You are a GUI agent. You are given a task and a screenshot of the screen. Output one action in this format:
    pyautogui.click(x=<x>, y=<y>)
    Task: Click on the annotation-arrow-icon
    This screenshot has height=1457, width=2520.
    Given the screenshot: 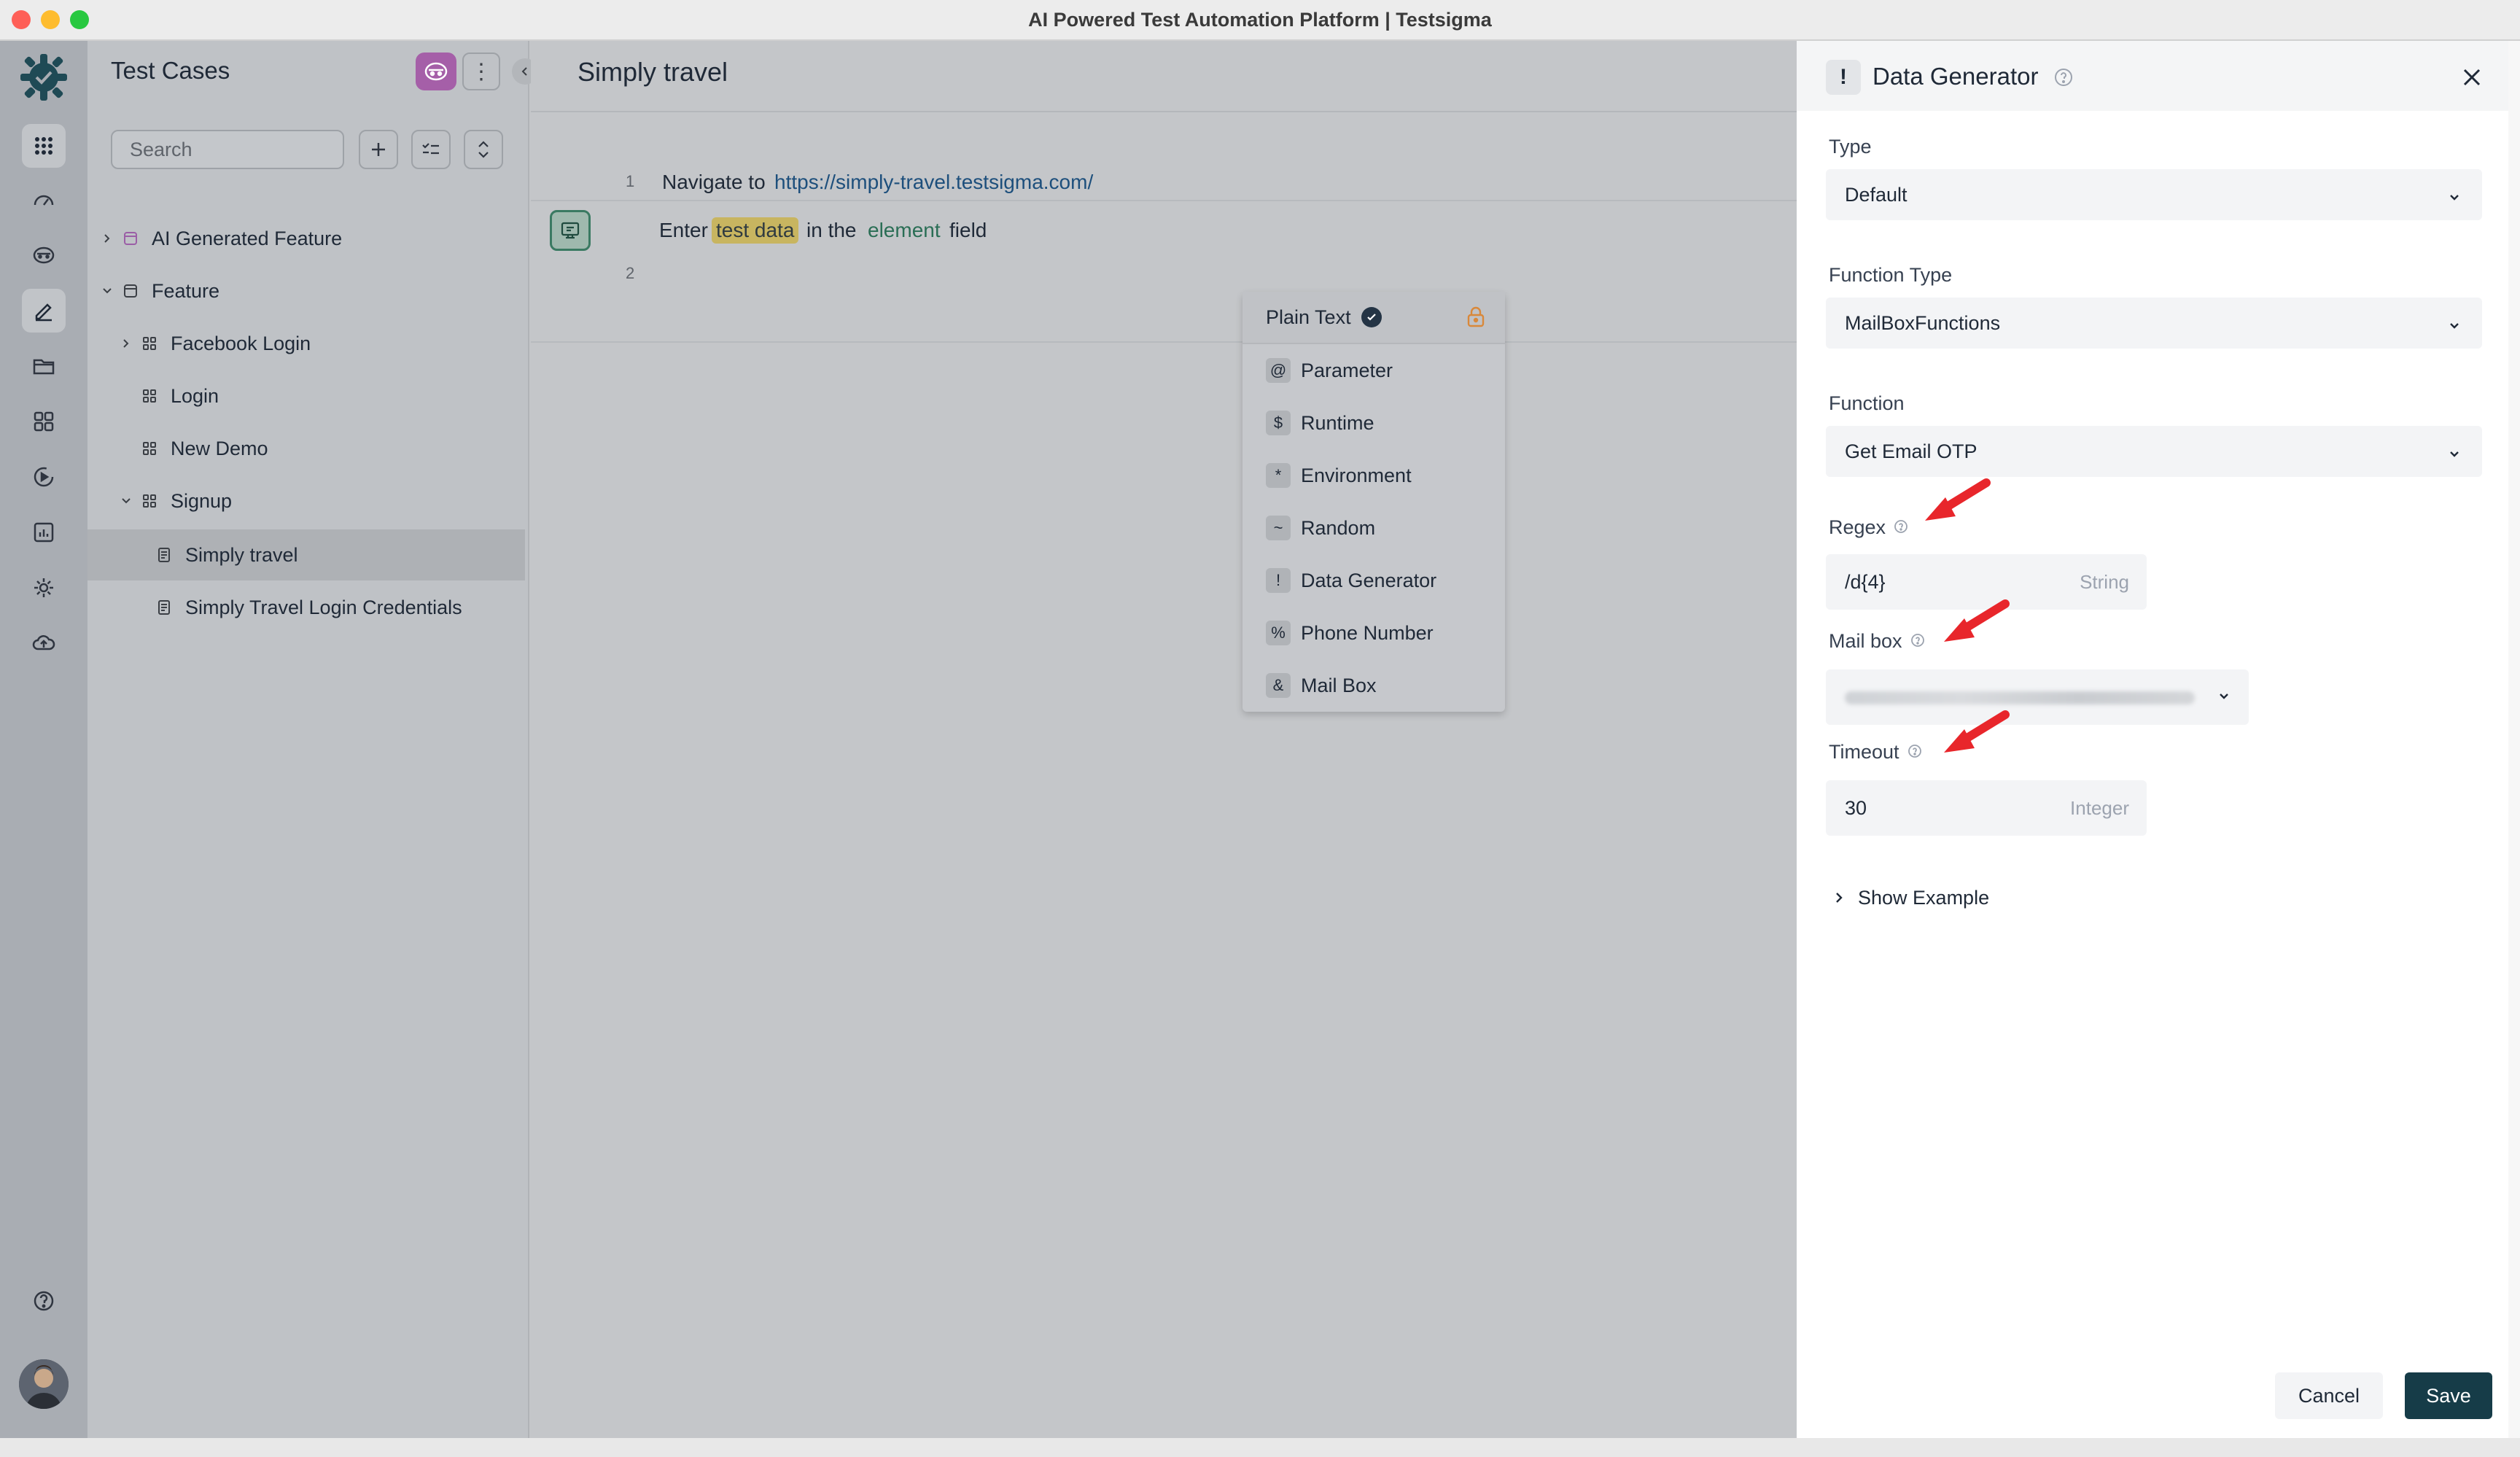 What is the action you would take?
    pyautogui.click(x=1977, y=732)
    